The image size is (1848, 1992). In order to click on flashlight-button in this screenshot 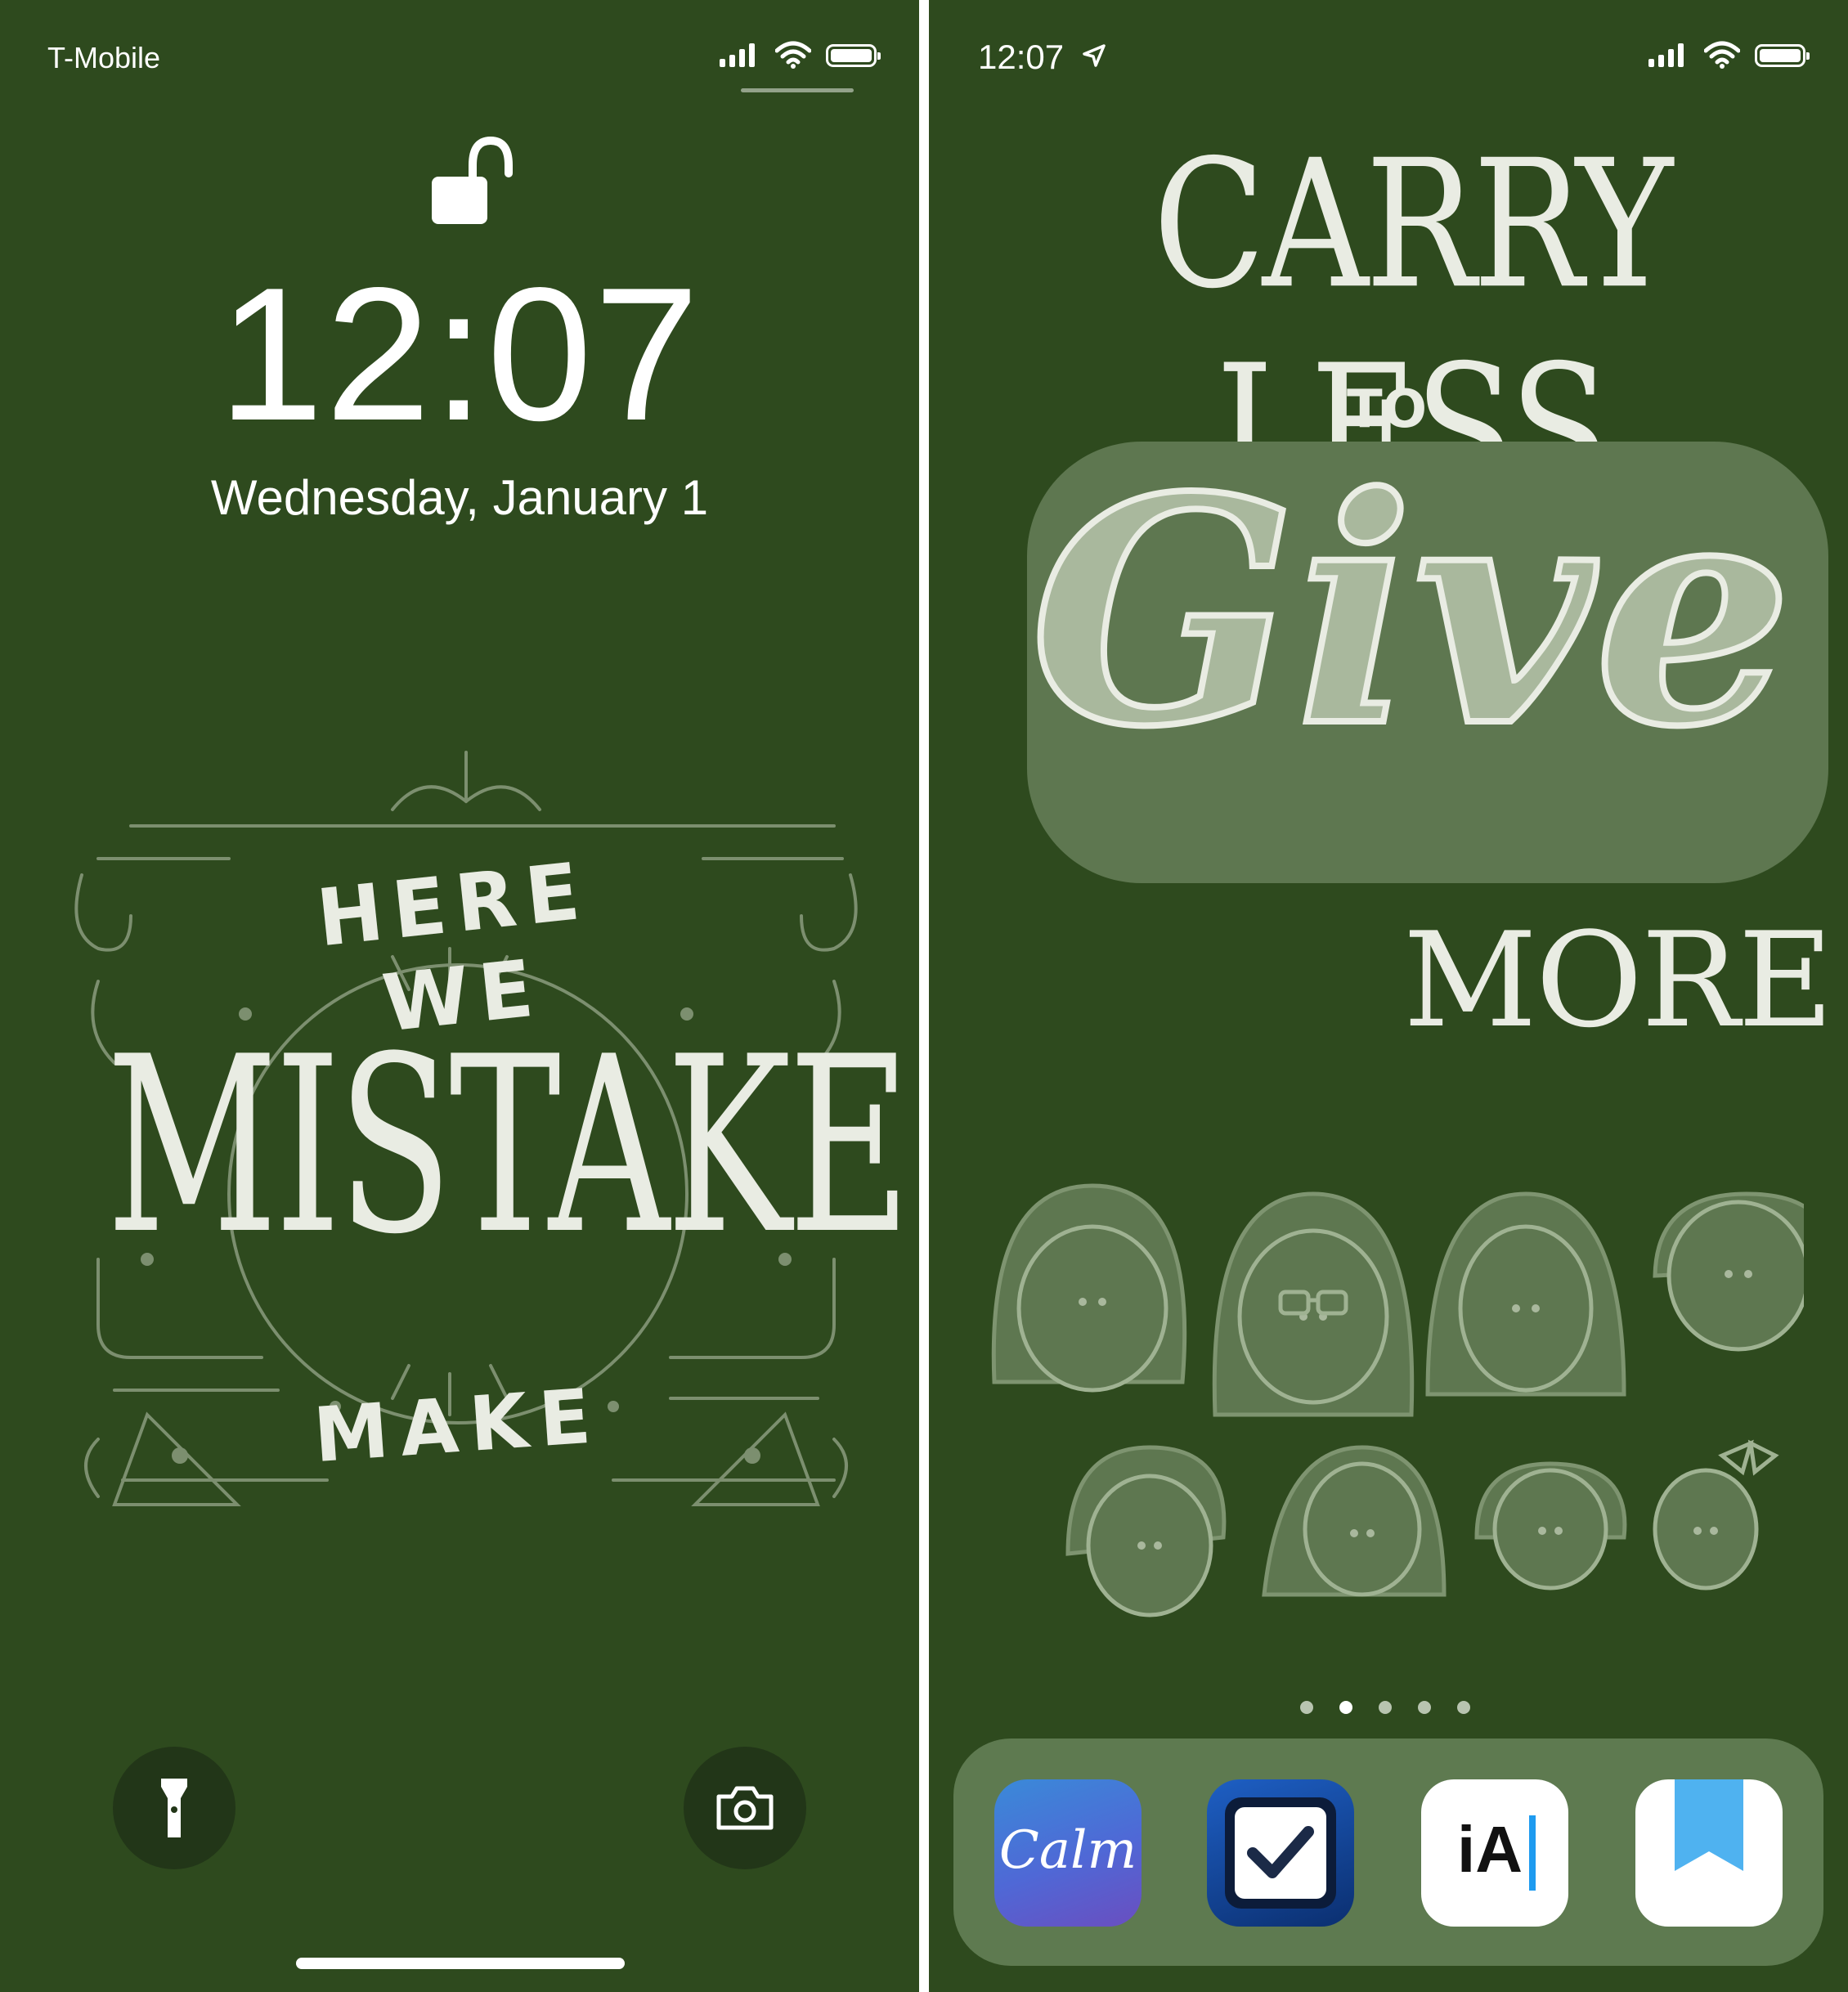, I will do `click(174, 1808)`.